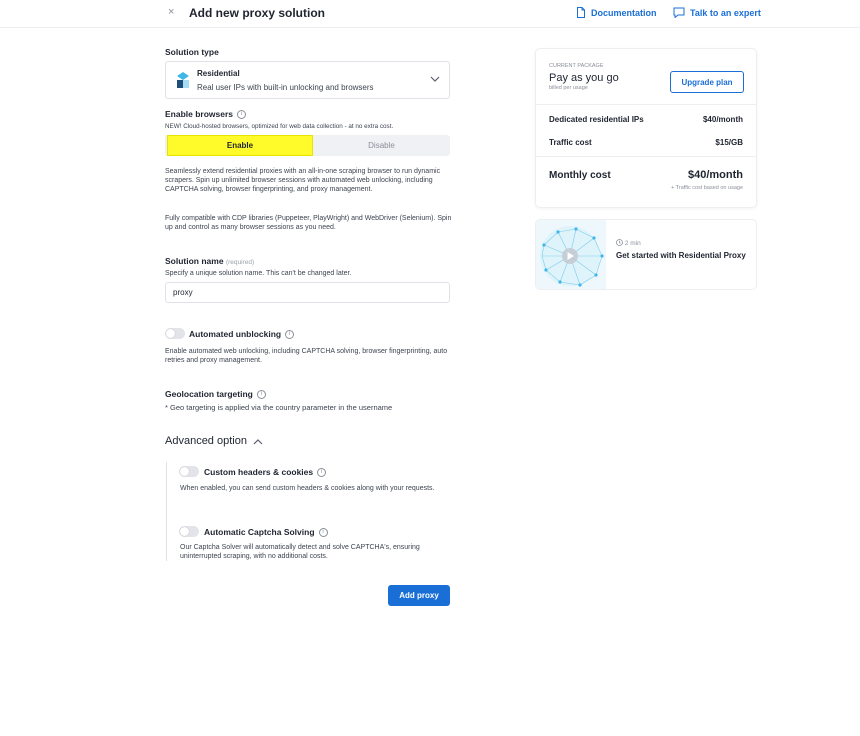 The width and height of the screenshot is (860, 736). Describe the element at coordinates (729, 142) in the screenshot. I see `row-value: $15/GB` at that location.